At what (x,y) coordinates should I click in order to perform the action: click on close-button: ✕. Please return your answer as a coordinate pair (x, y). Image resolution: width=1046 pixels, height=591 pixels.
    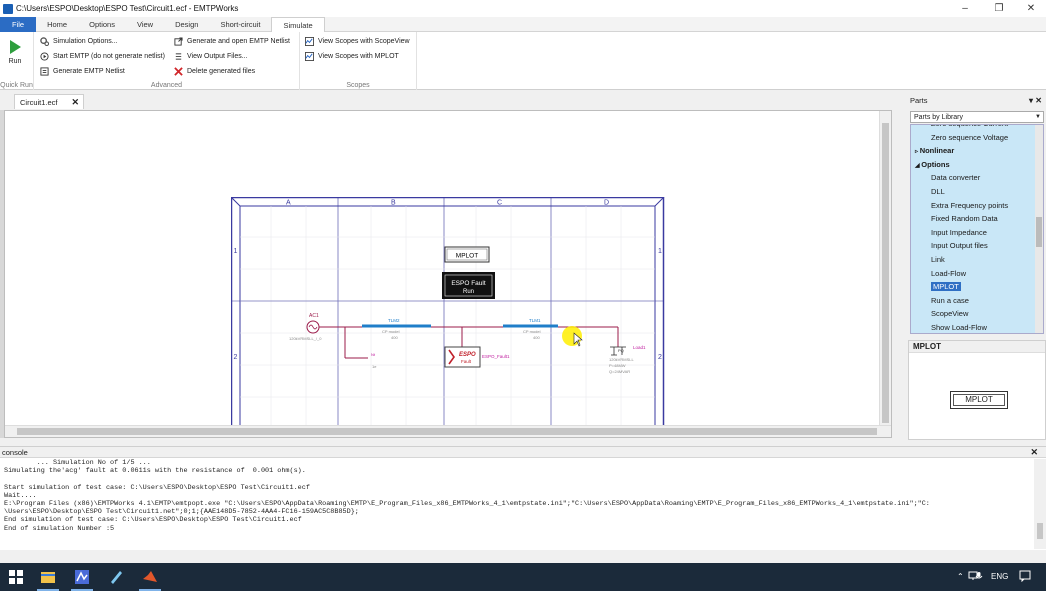
    Looking at the image, I should click on (1030, 8).